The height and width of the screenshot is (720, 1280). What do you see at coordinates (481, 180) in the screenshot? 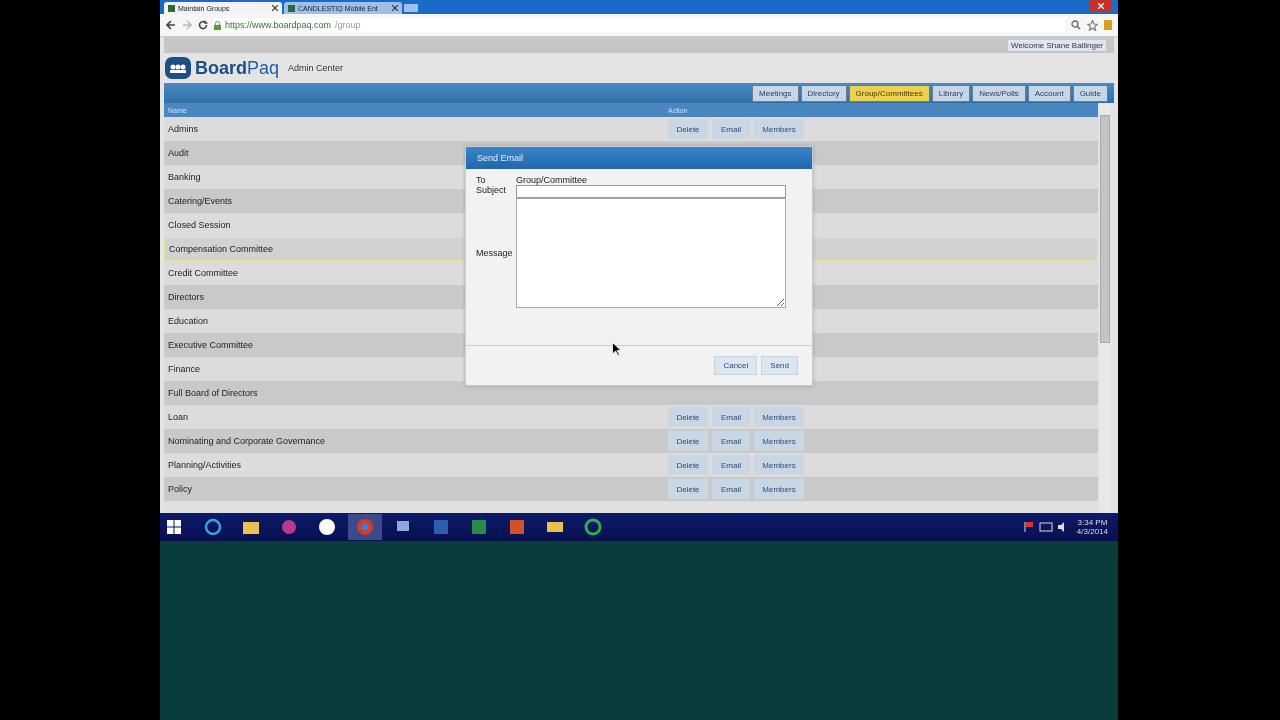
I see `field-label: To` at bounding box center [481, 180].